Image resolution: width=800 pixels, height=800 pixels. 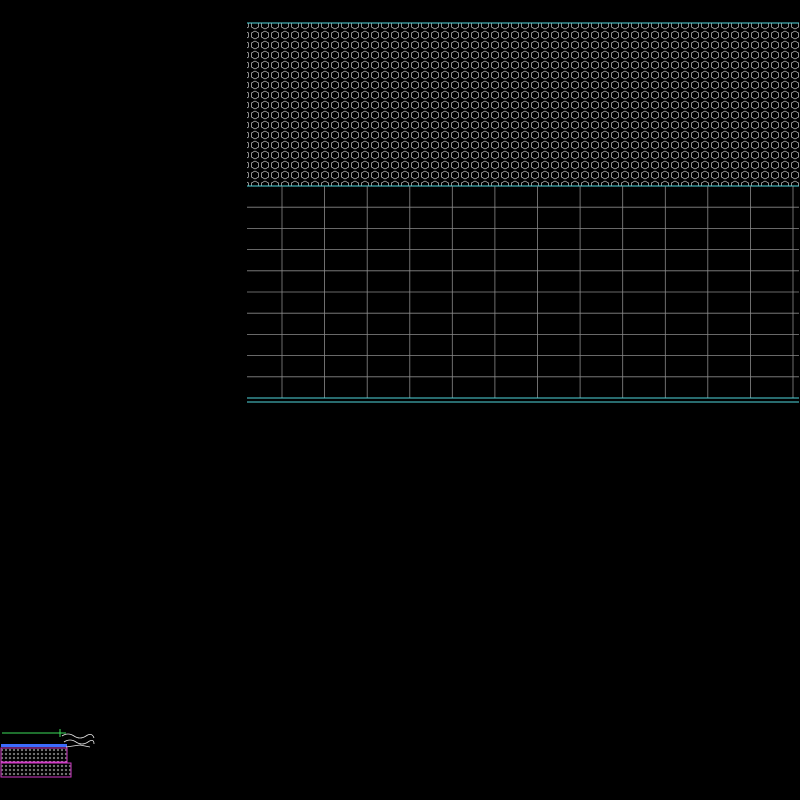 I want to click on gravel-hatch-area, so click(x=523, y=104).